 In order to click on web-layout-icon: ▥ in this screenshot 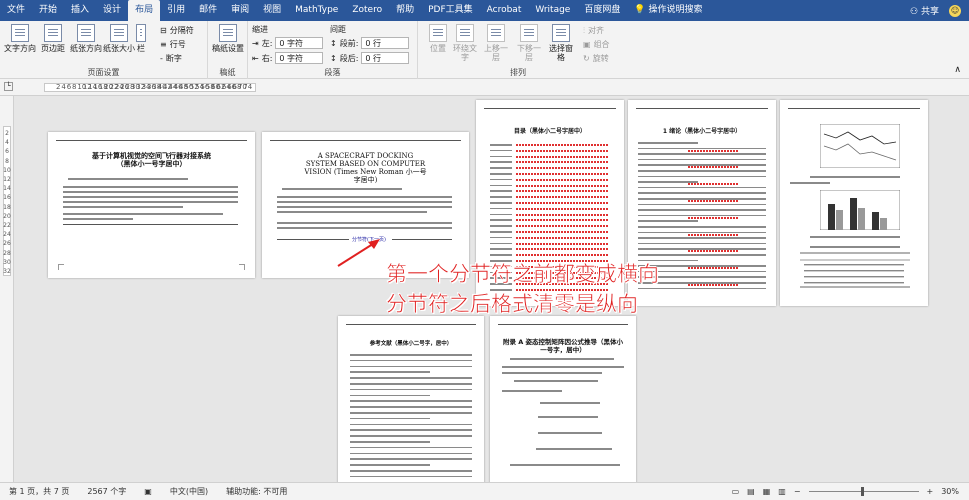, I will do `click(782, 491)`.